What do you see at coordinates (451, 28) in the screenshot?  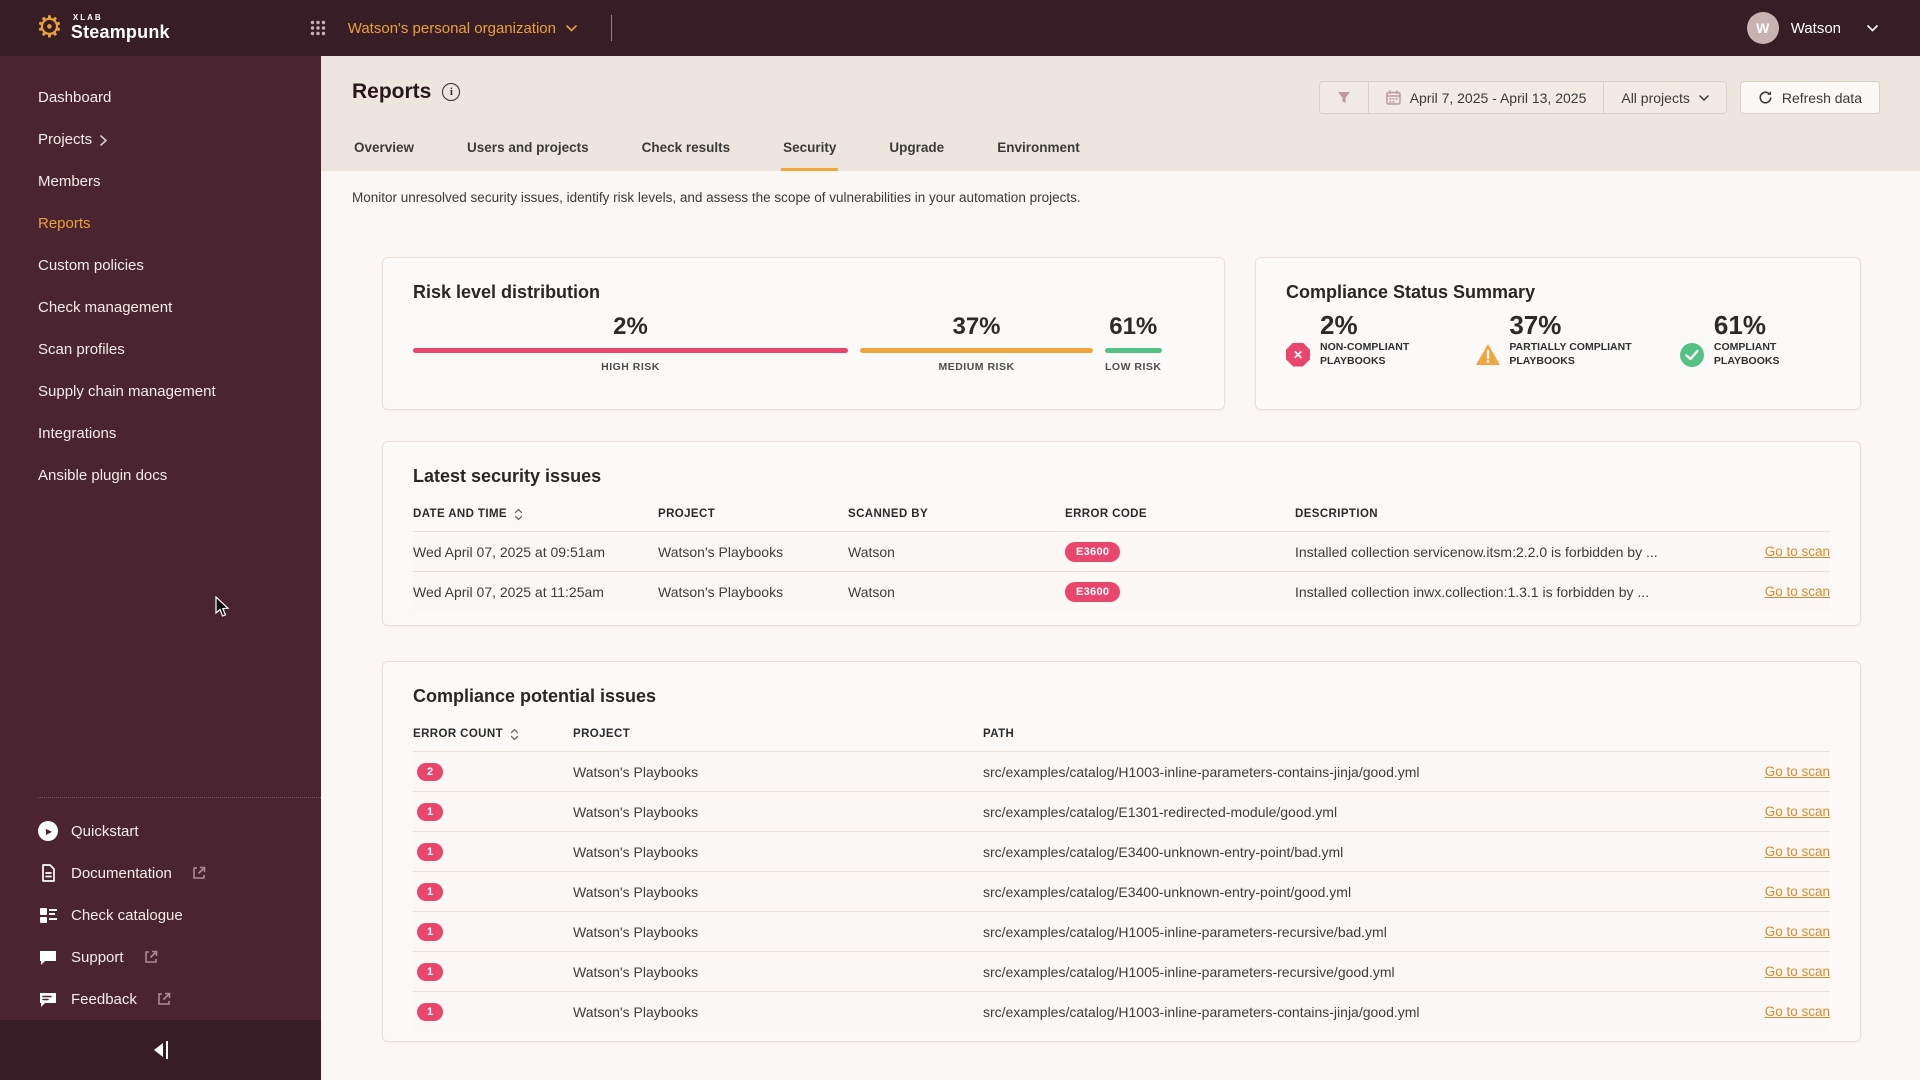 I see `org-name: Watson's personal organization` at bounding box center [451, 28].